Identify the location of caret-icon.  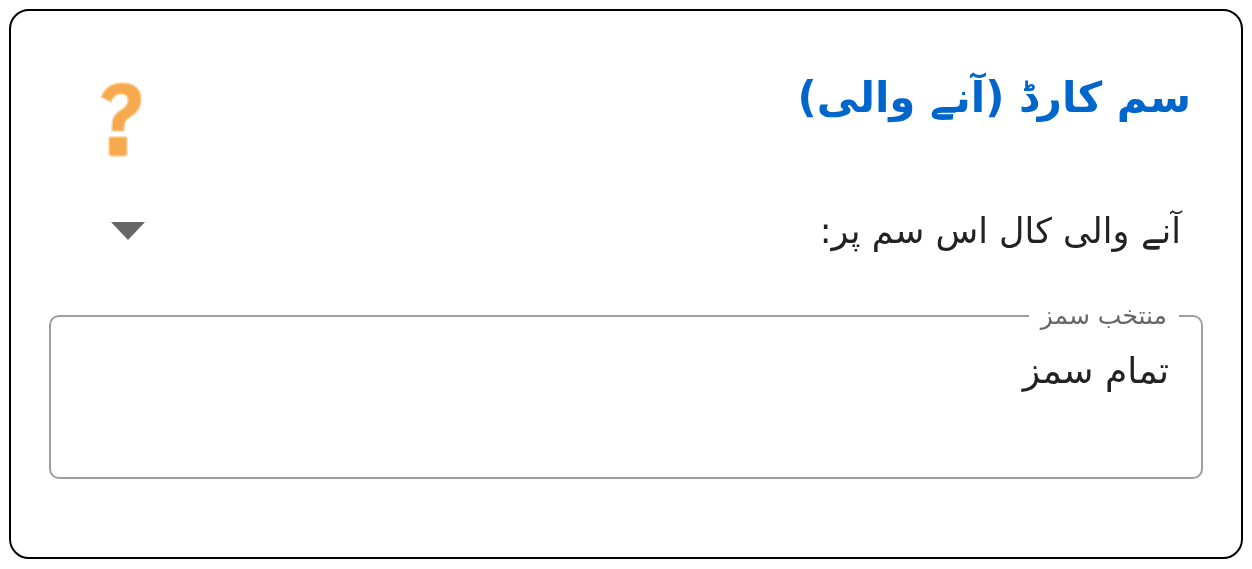
(128, 231).